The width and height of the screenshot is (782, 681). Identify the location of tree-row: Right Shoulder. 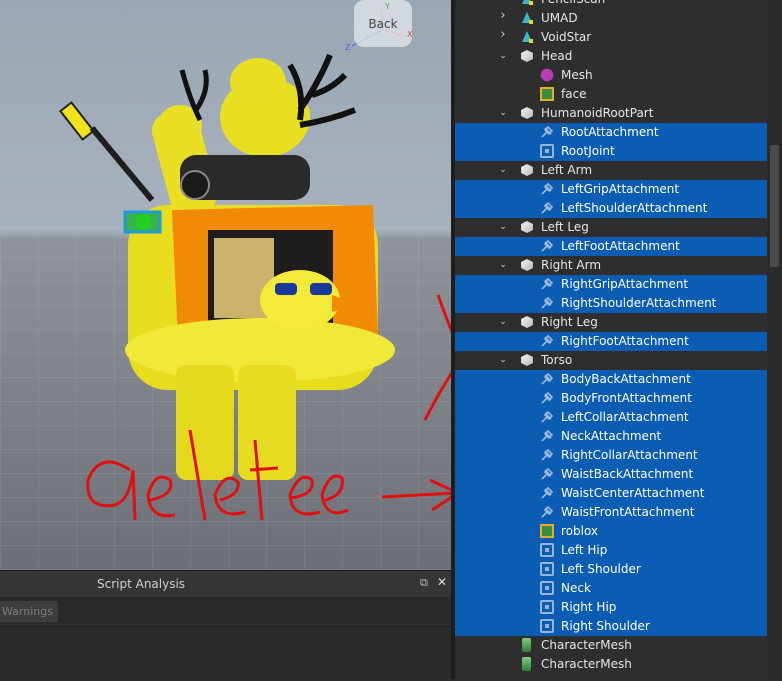
(611, 626).